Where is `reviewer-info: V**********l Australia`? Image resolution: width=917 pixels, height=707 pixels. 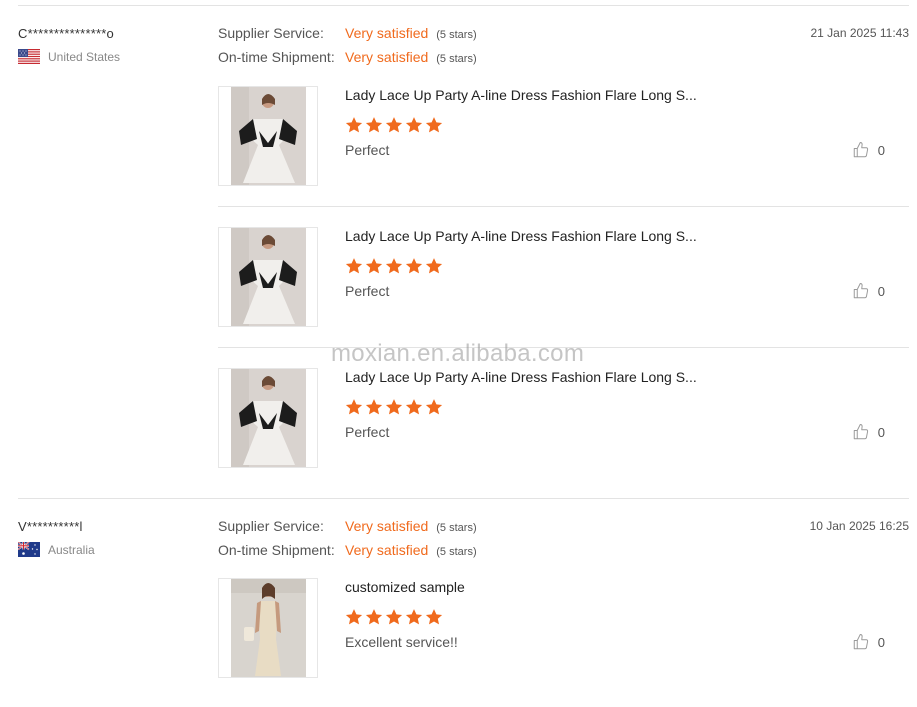 reviewer-info: V**********l Australia is located at coordinates (56, 538).